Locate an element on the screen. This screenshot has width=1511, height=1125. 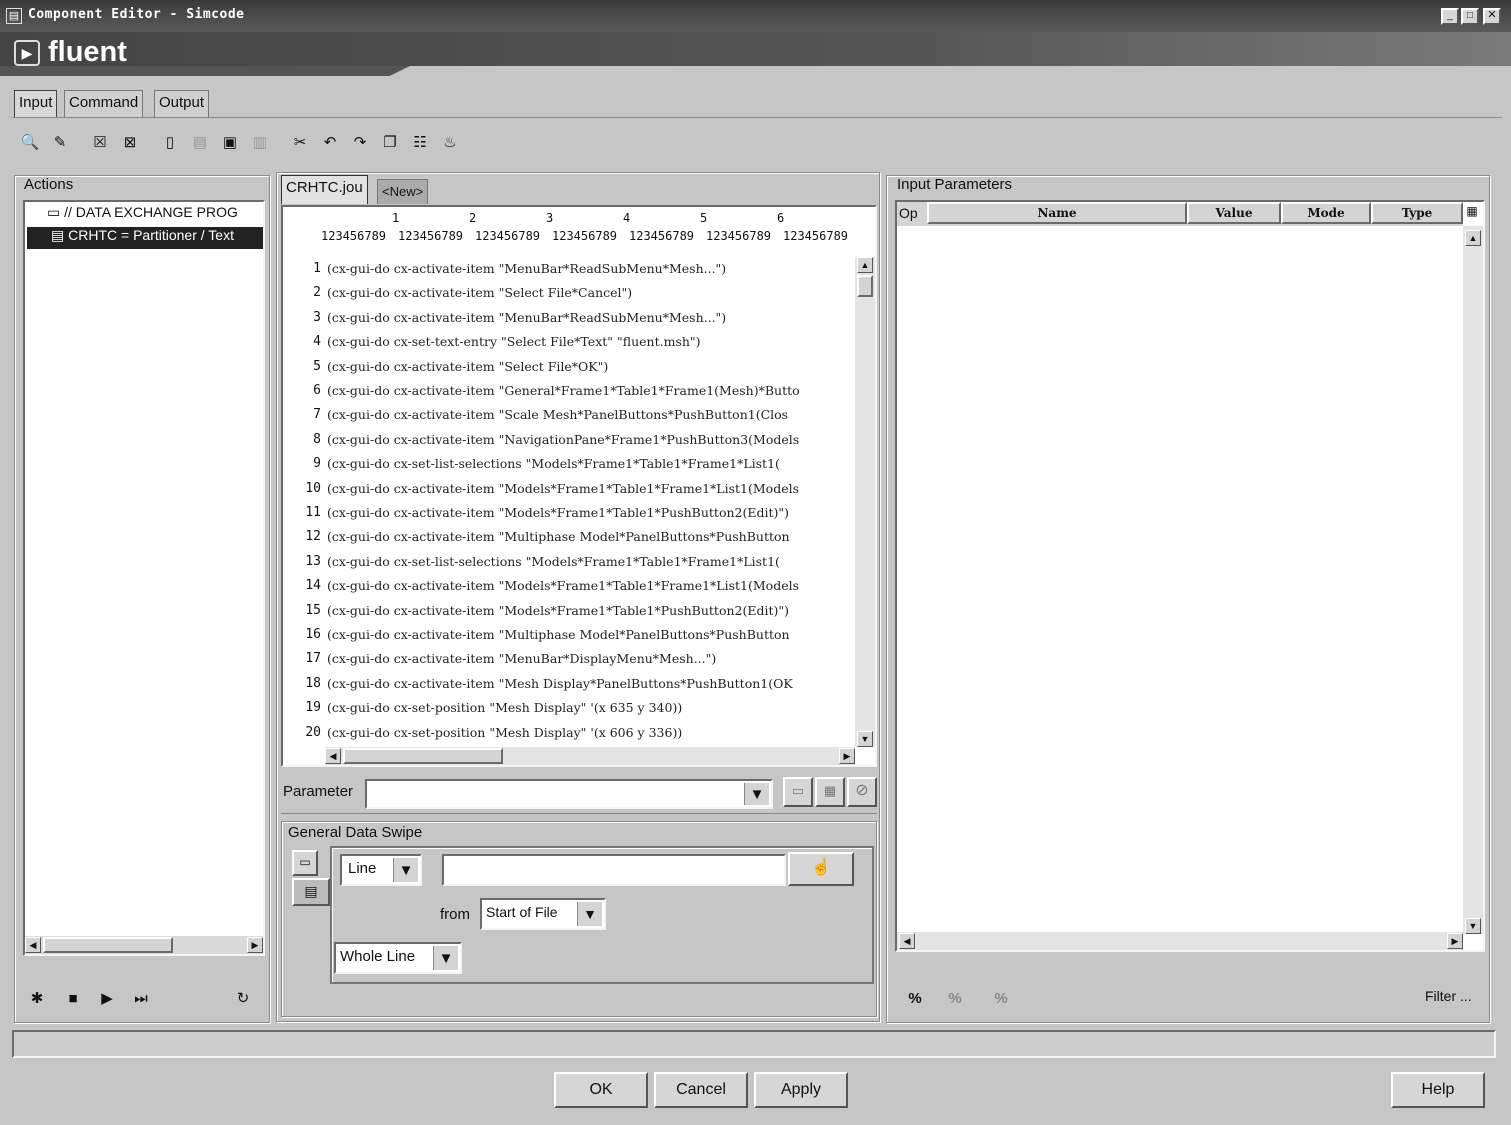
params-vscroll: ▲ ▼ is located at coordinates (1473, 580).